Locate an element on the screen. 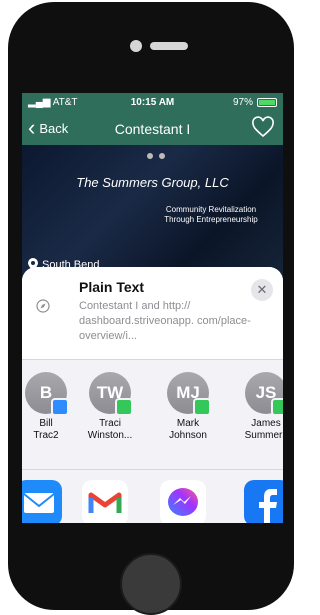  contact-suggestion: MJ Mark Johnson is located at coordinates (188, 407).